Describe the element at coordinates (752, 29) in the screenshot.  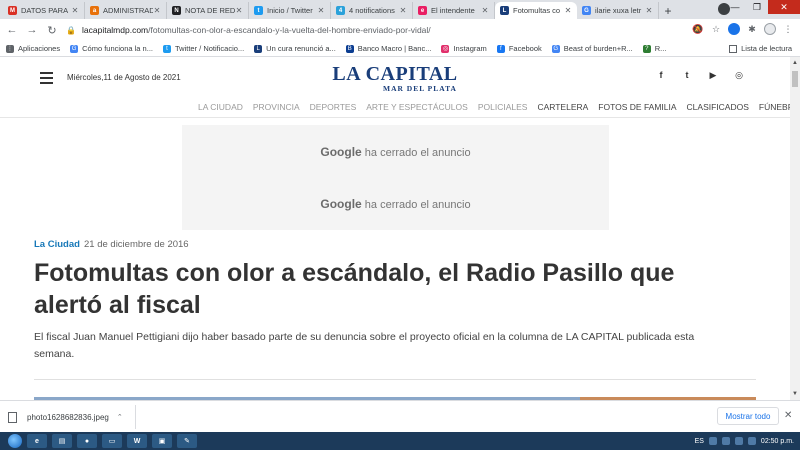
I see `extensions-puzzle-icon: ✱` at that location.